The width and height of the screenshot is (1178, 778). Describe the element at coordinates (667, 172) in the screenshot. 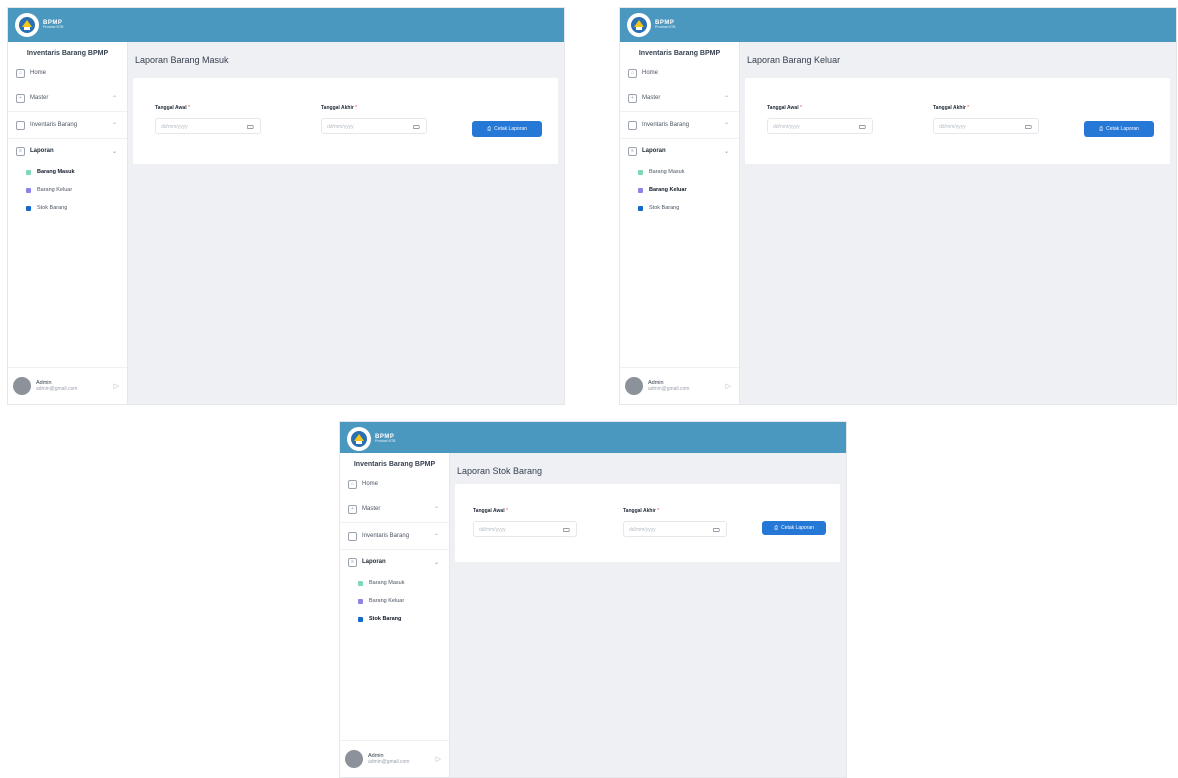

I see `subitem-label: Barang Masuk` at that location.